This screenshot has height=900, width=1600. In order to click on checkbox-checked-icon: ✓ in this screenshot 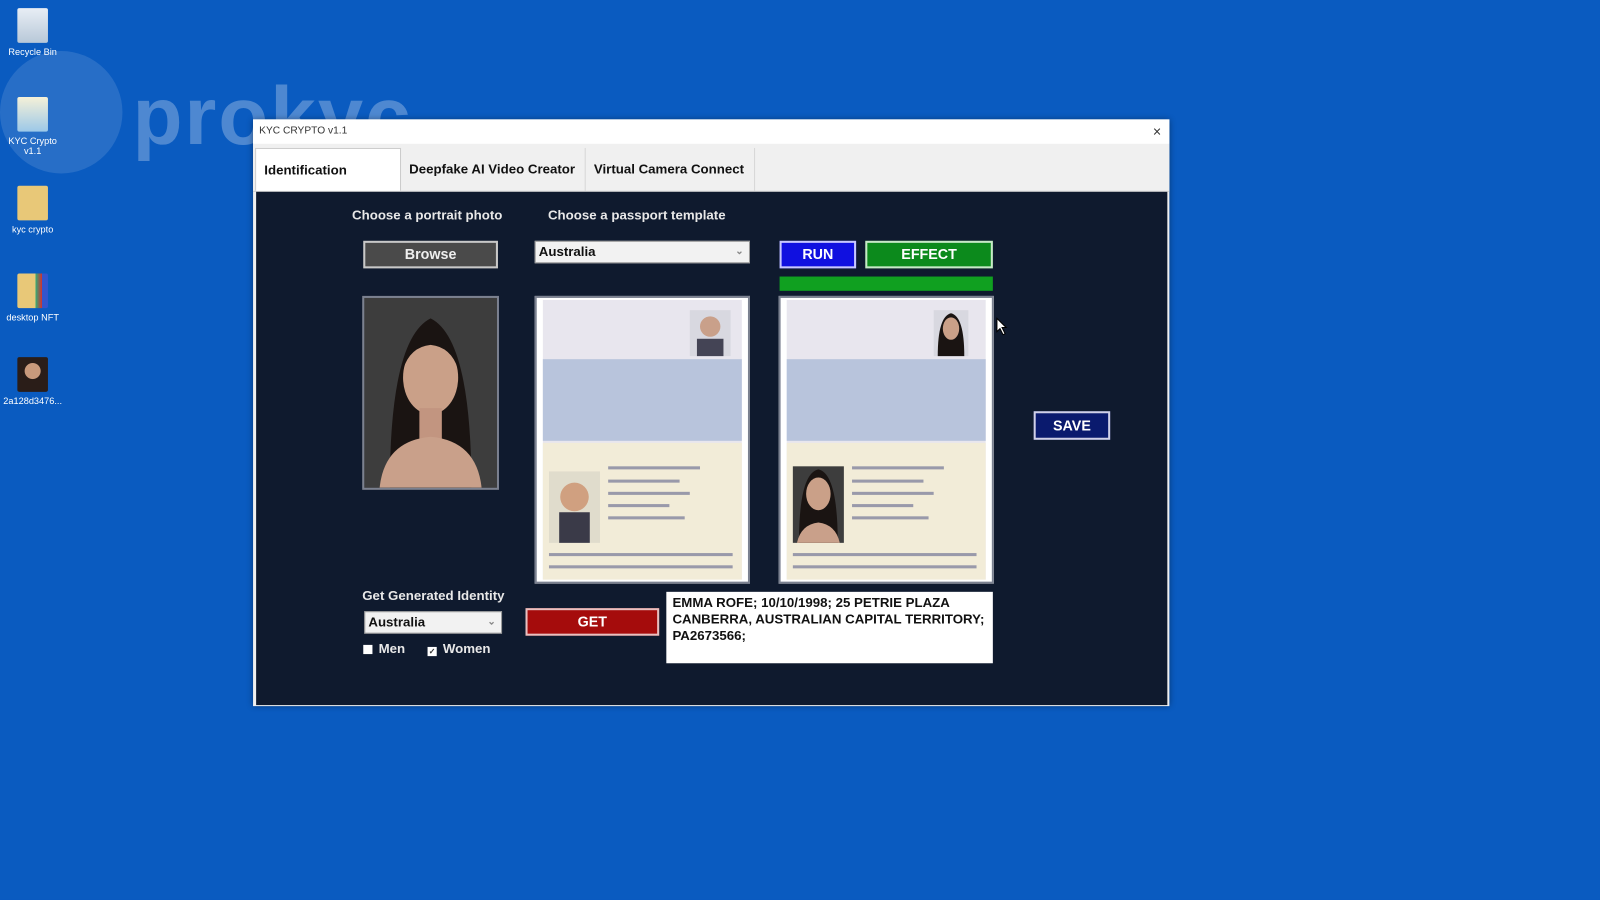, I will do `click(432, 651)`.